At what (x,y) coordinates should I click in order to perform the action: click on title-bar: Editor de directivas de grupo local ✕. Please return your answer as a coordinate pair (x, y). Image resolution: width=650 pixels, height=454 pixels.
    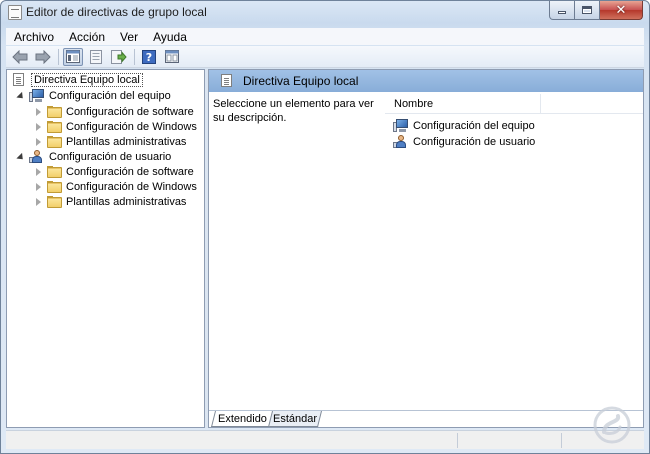
    Looking at the image, I should click on (325, 13).